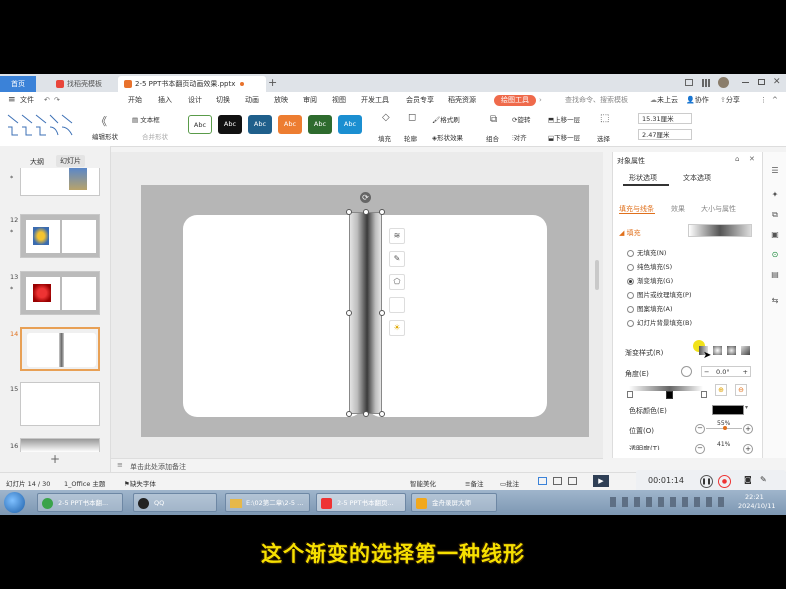  I want to click on gradient-preview-dropdown, so click(720, 230).